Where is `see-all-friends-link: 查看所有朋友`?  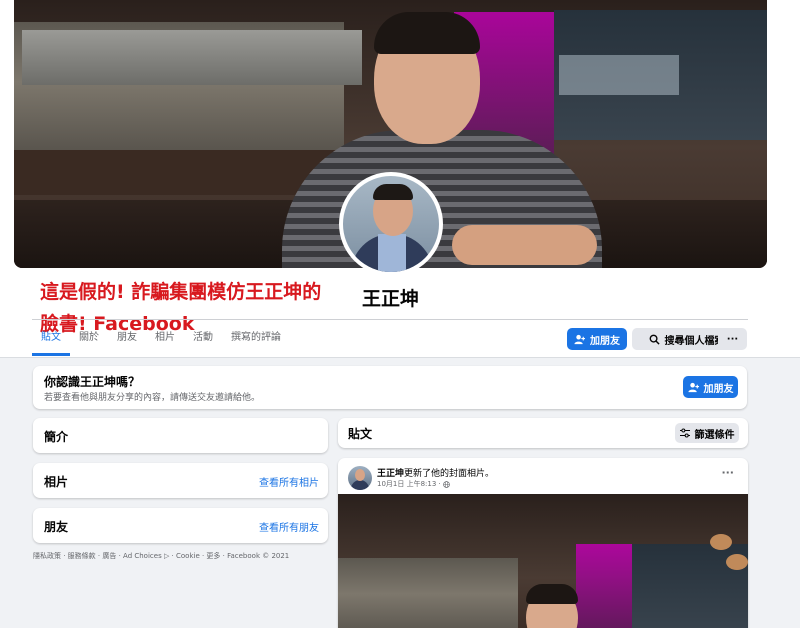
see-all-friends-link: 查看所有朋友 is located at coordinates (289, 526).